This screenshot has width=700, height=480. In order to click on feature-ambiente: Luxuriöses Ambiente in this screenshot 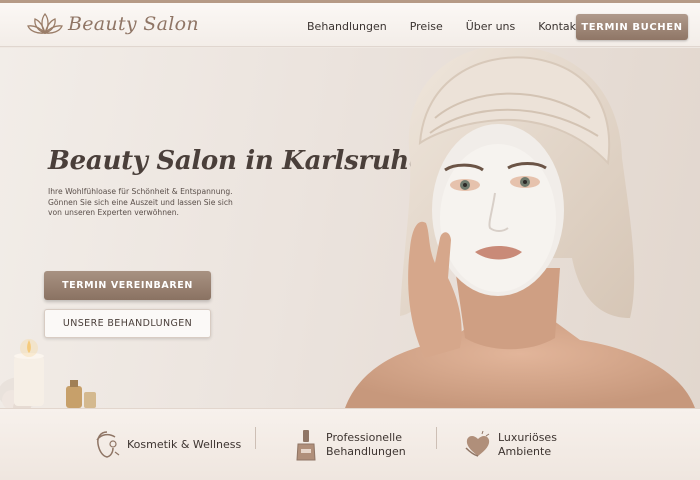, I will do `click(510, 444)`.